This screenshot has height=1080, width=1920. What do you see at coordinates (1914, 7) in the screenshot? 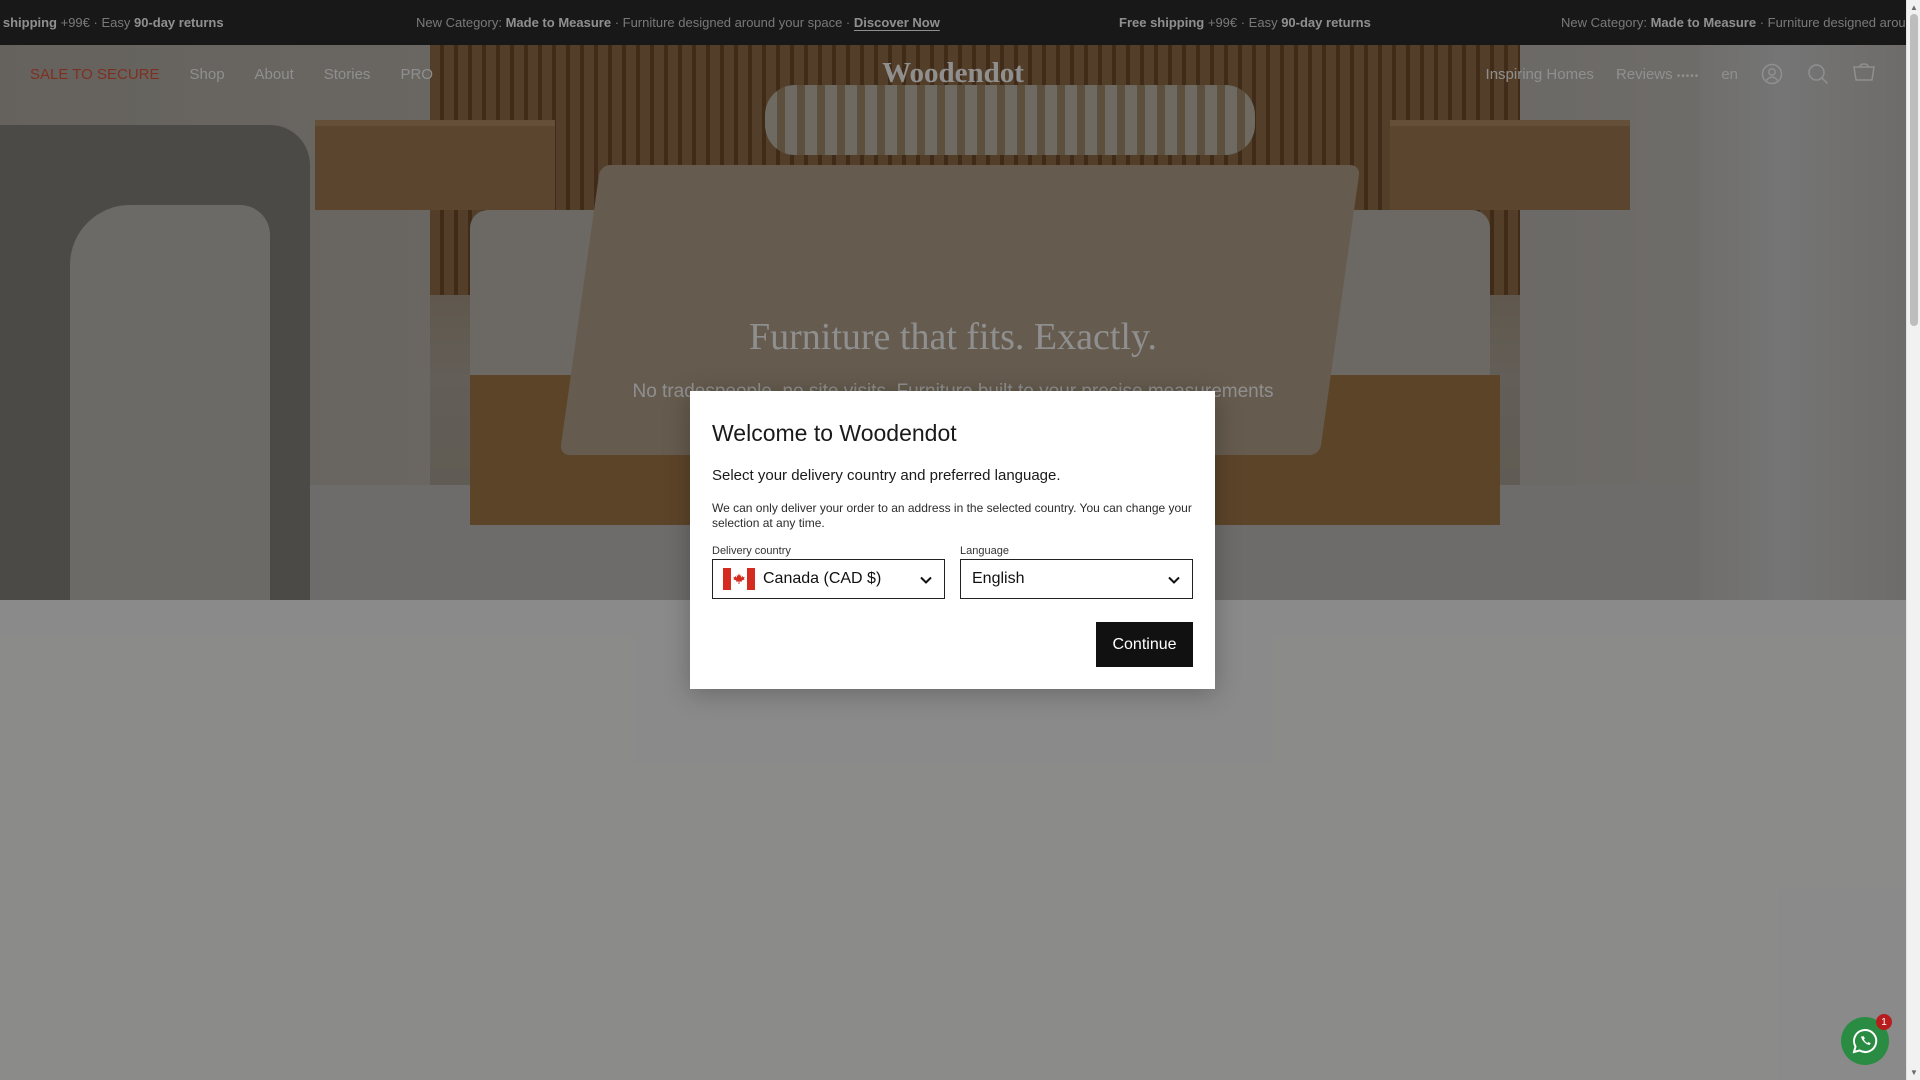
I see `scroll-up-icon: ▲` at bounding box center [1914, 7].